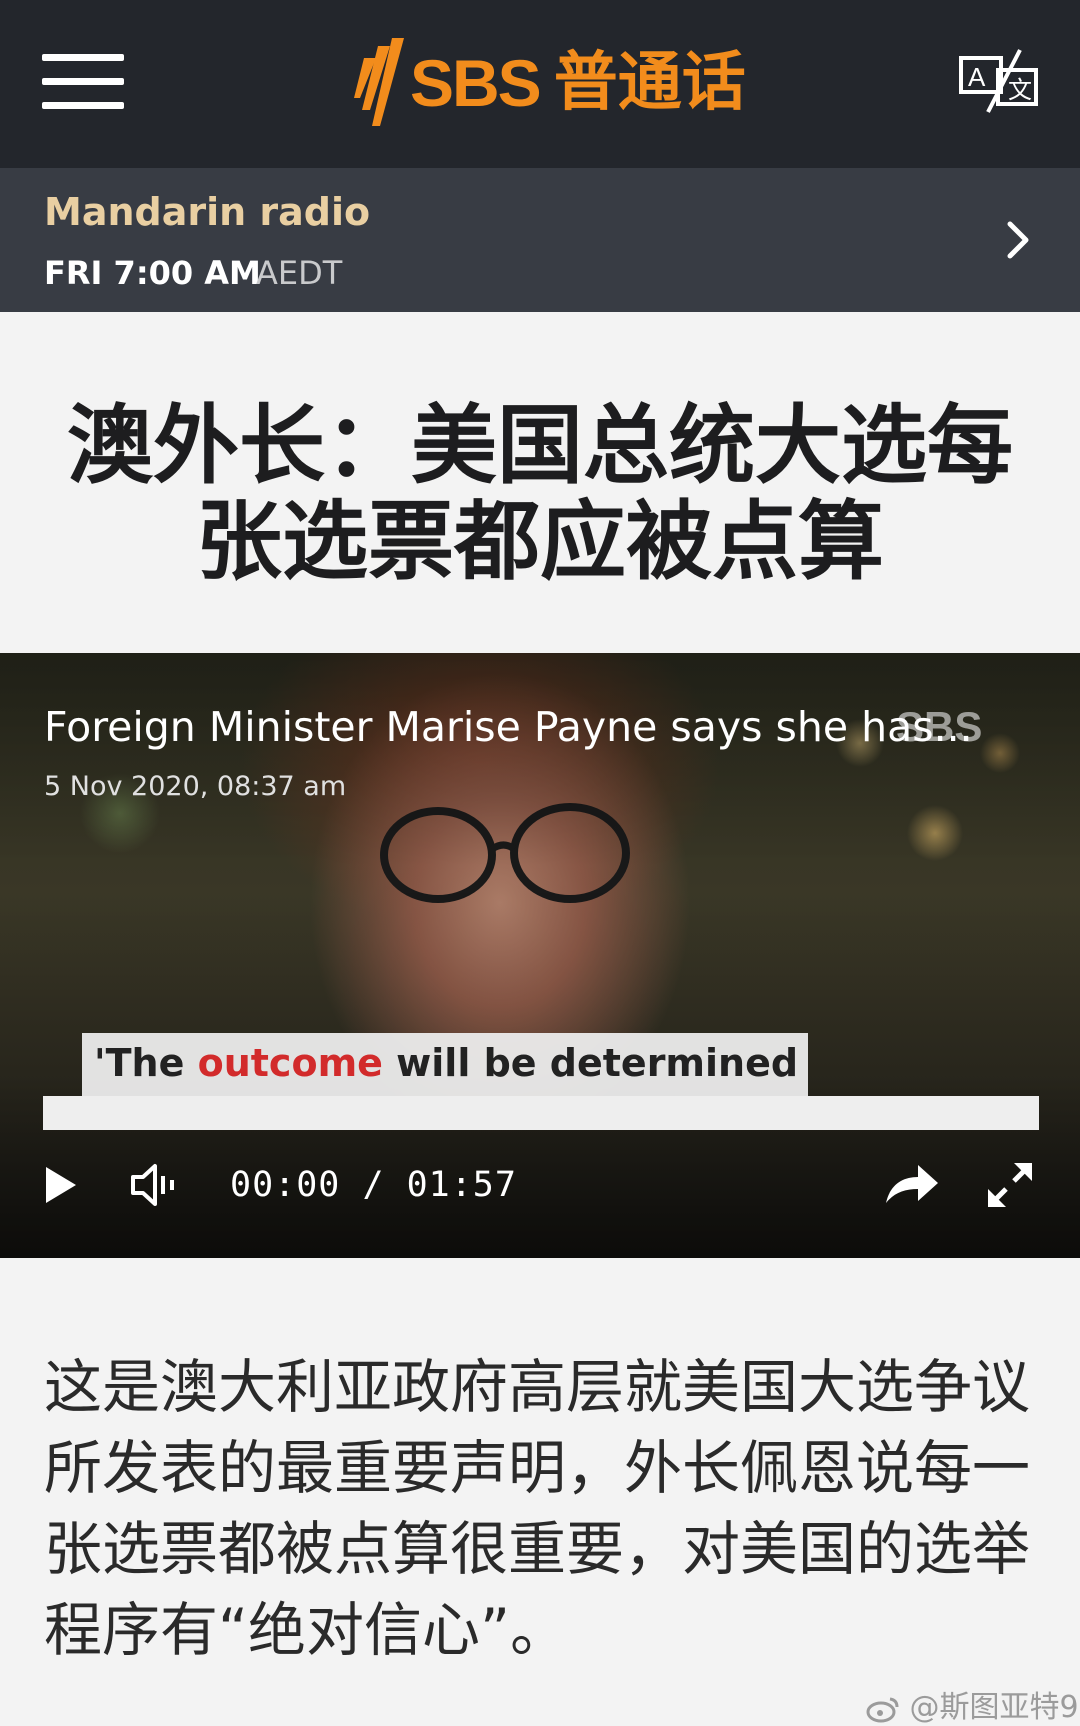 This screenshot has height=1726, width=1080. I want to click on logo-text: SBS, so click(476, 83).